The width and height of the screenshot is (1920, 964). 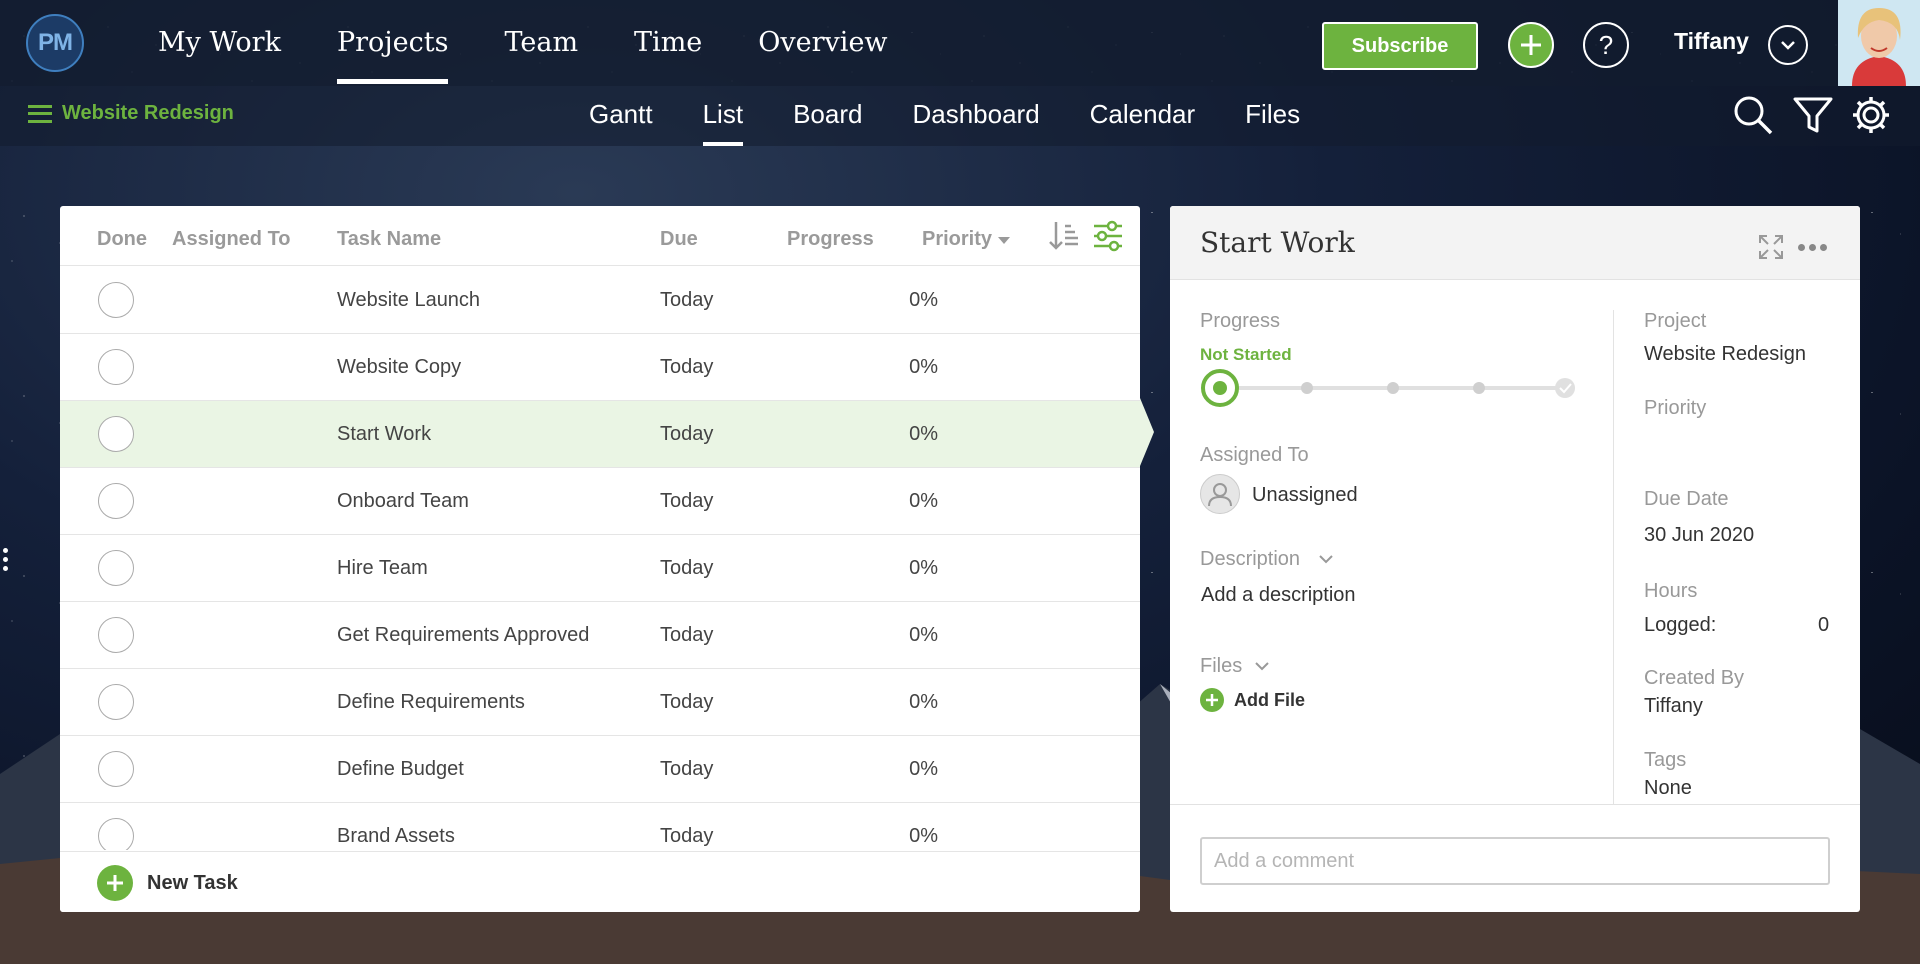 What do you see at coordinates (1390, 388) in the screenshot?
I see `progress-stepper` at bounding box center [1390, 388].